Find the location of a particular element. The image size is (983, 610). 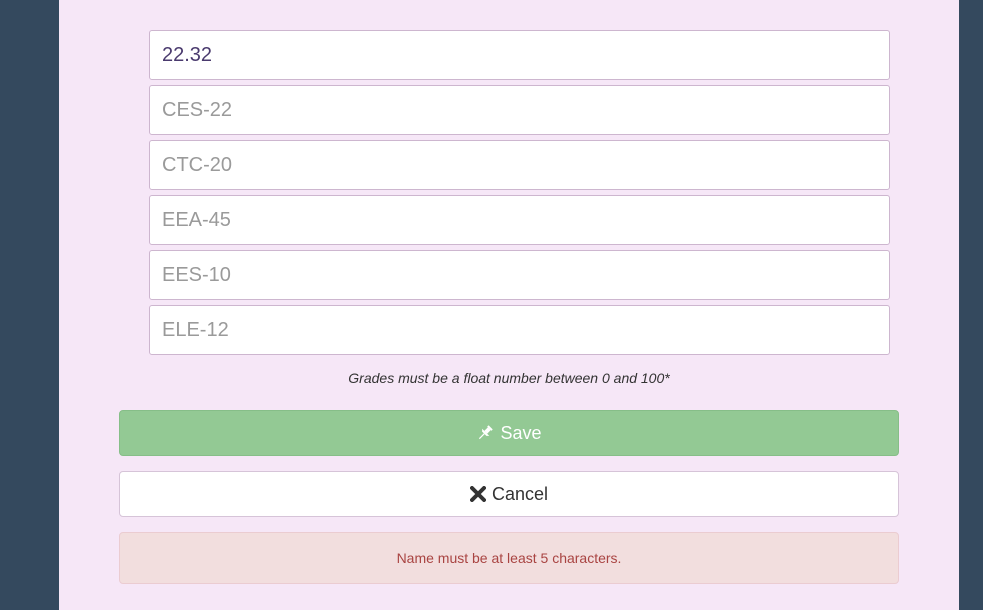

cancel-button-label: Cancel is located at coordinates (520, 493).